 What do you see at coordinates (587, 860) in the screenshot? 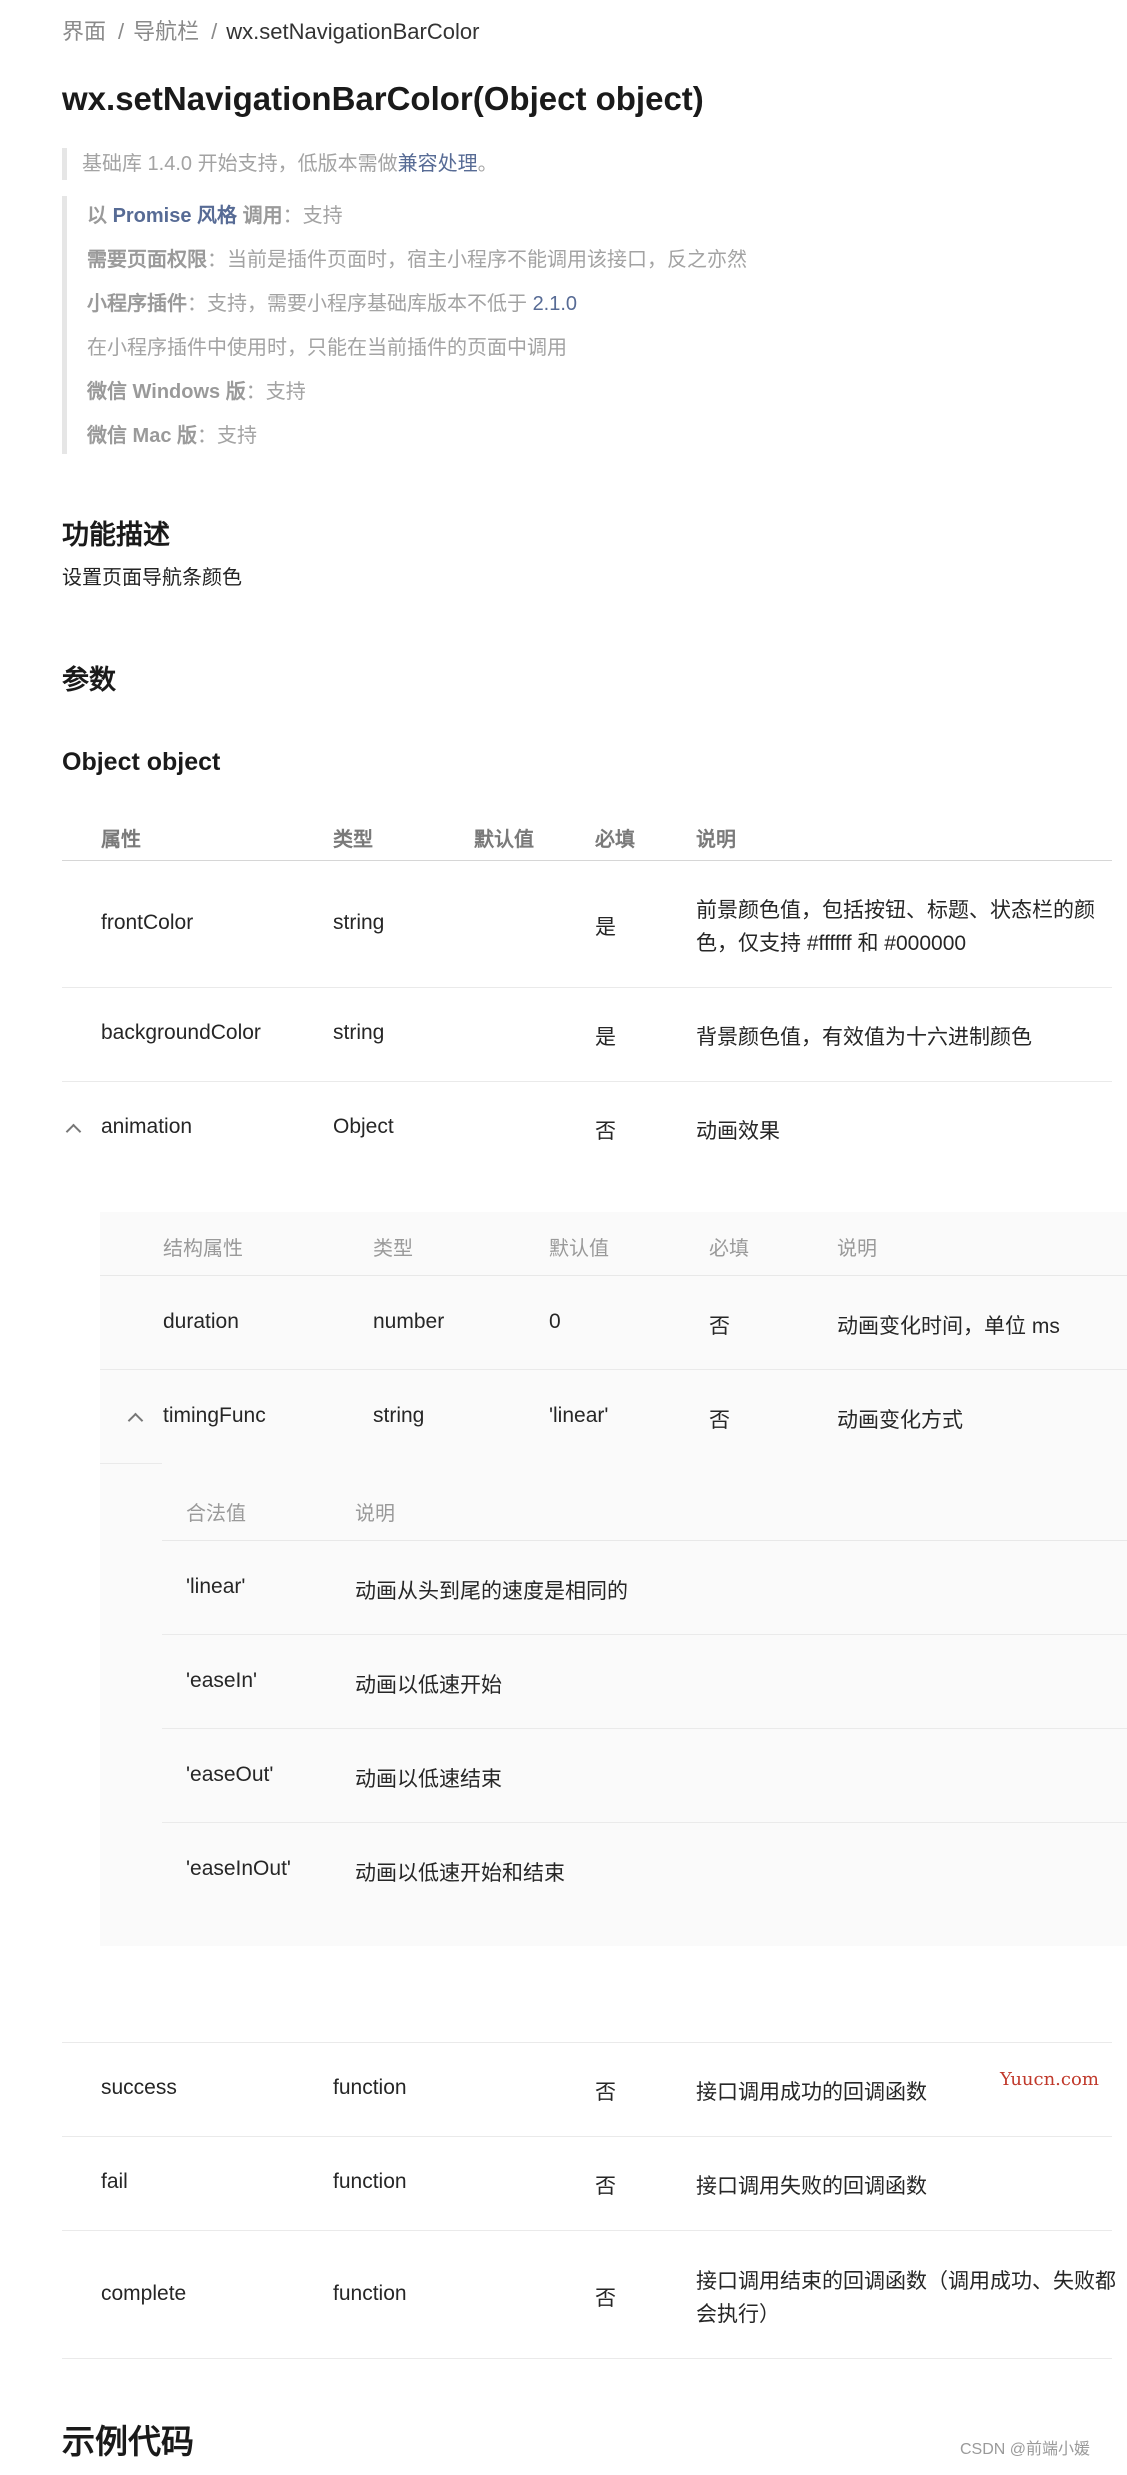
I see `table-header-divider` at bounding box center [587, 860].